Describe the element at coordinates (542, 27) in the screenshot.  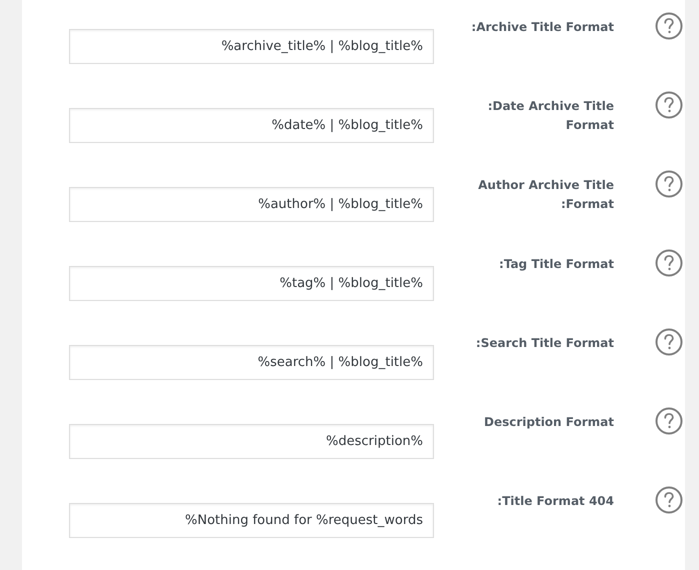
I see `field-label: :Archive Title Format` at that location.